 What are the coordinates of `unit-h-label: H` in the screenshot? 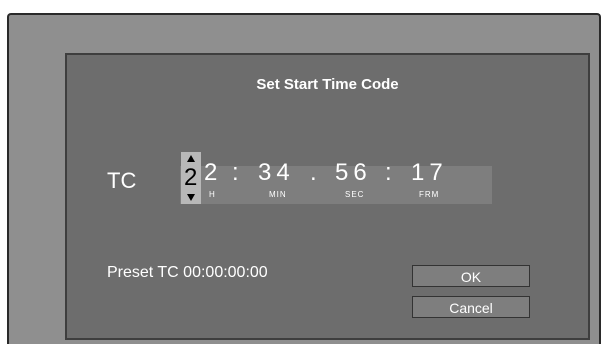 It's located at (212, 194).